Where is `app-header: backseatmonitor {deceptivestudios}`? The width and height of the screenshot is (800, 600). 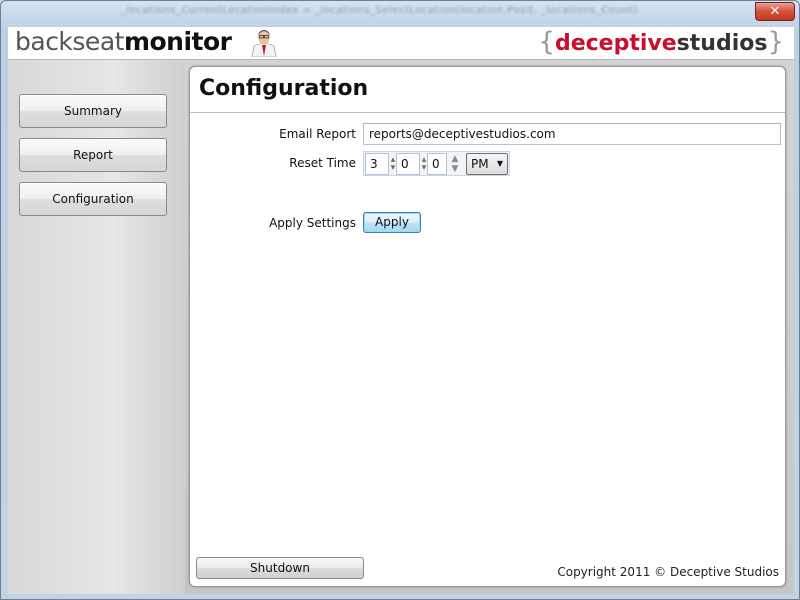 app-header: backseatmonitor {deceptivestudios} is located at coordinates (401, 43).